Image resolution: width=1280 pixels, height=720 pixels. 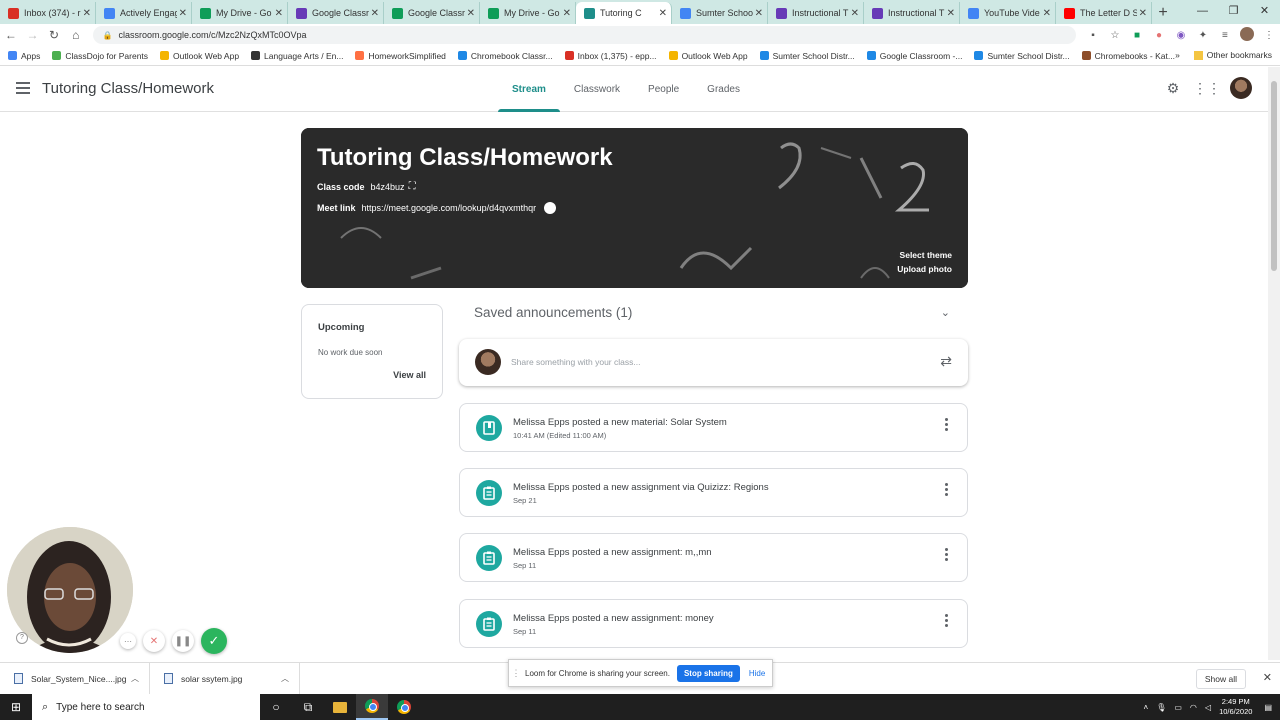 What do you see at coordinates (1203, 35) in the screenshot?
I see `puzzle-icon: ✦` at bounding box center [1203, 35].